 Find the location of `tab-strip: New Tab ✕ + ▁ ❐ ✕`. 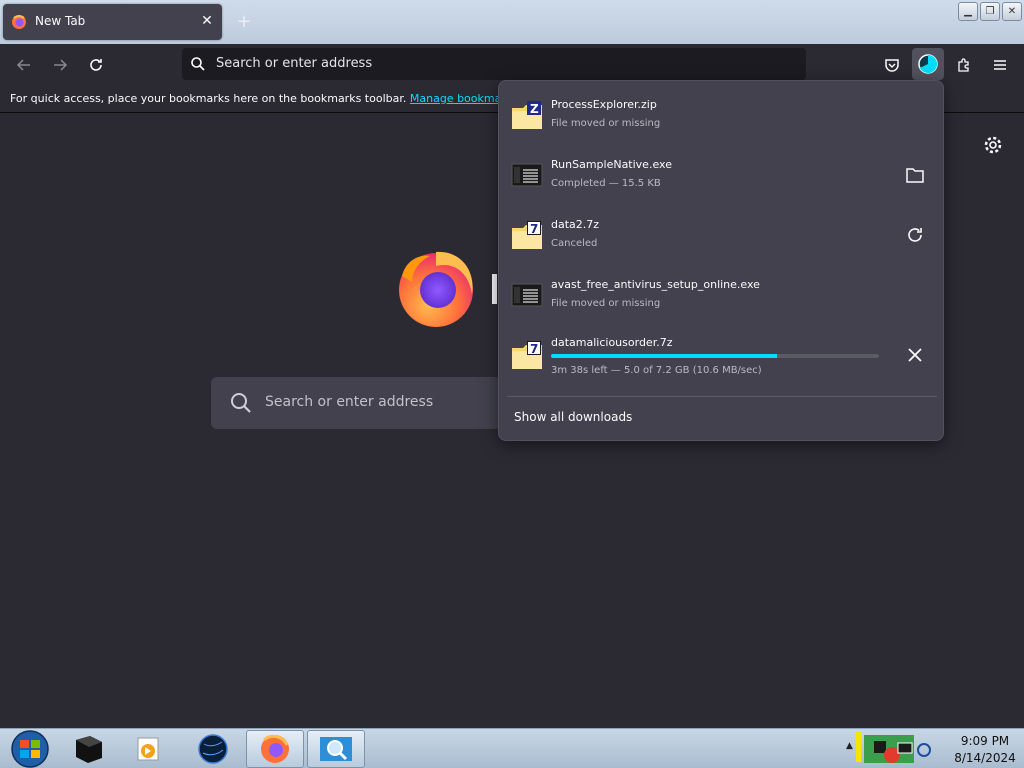

tab-strip: New Tab ✕ + ▁ ❐ ✕ is located at coordinates (512, 22).